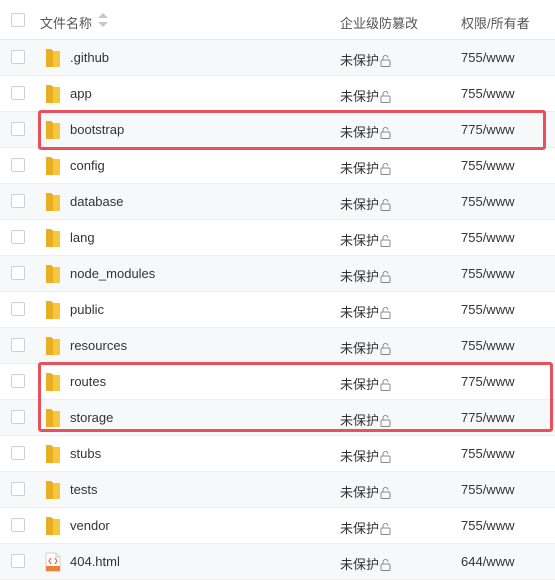  Describe the element at coordinates (277, 418) in the screenshot. I see `table-row: storage 未保护 775/www` at that location.